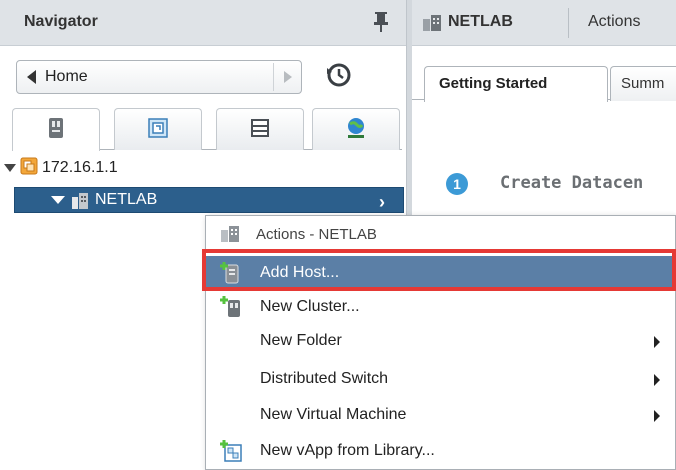 This screenshot has height=470, width=676. What do you see at coordinates (568, 23) in the screenshot?
I see `header-divider` at bounding box center [568, 23].